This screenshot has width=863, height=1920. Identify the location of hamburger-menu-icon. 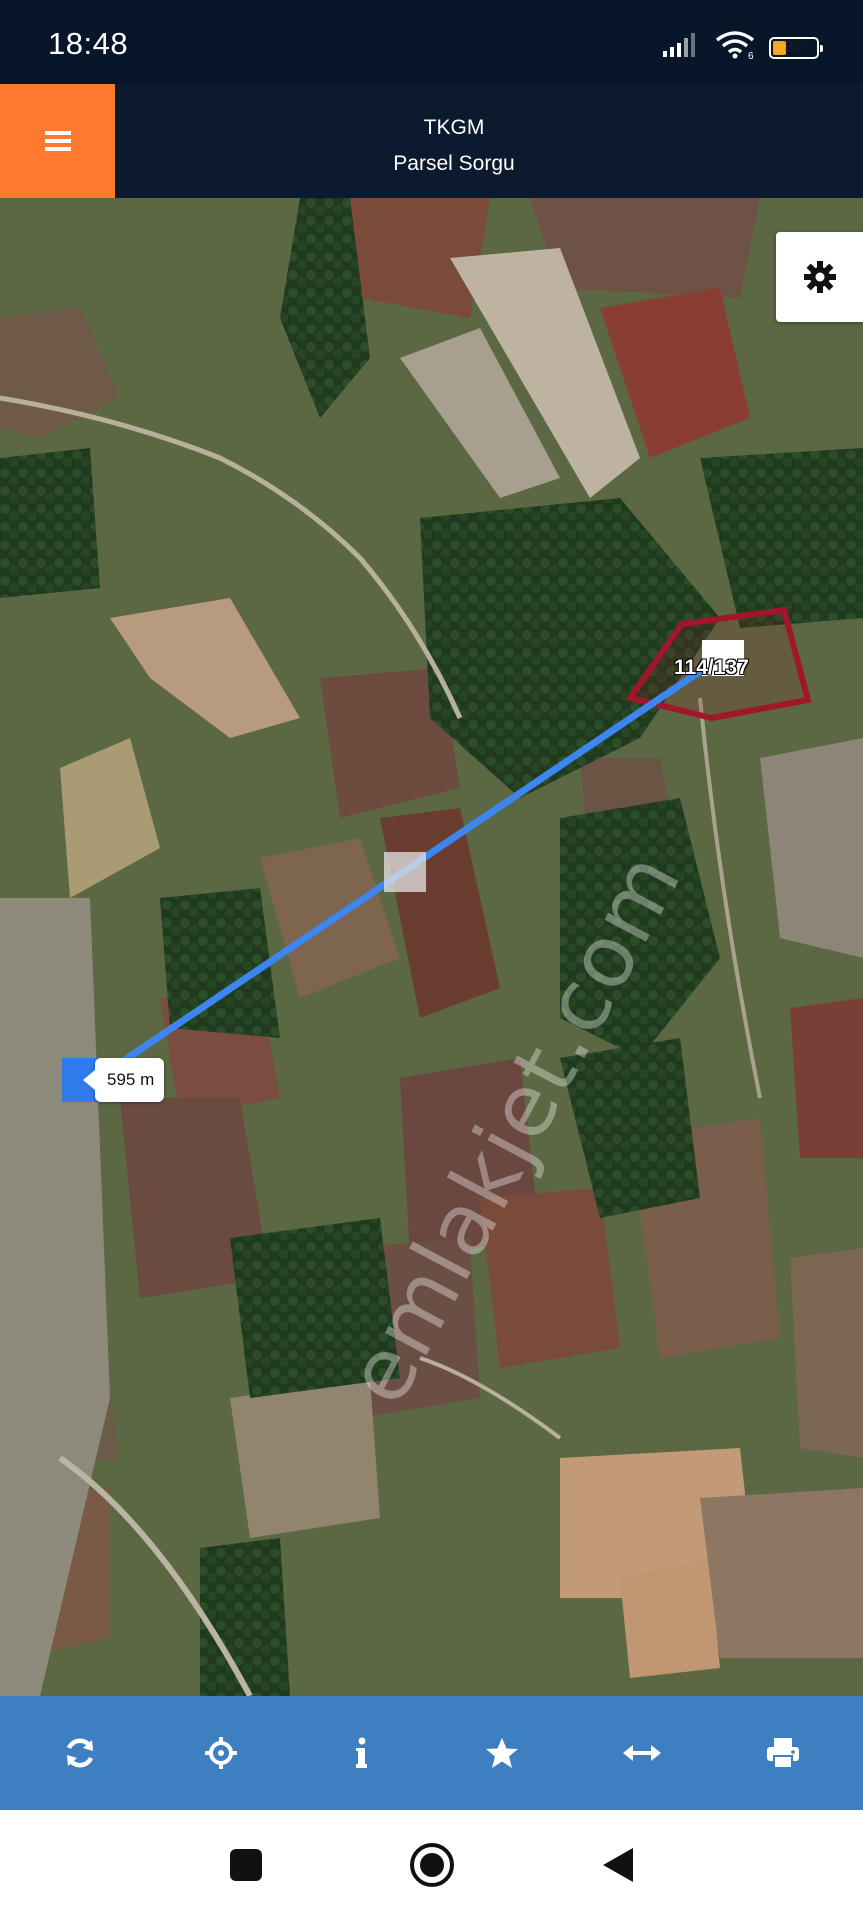
(57, 141).